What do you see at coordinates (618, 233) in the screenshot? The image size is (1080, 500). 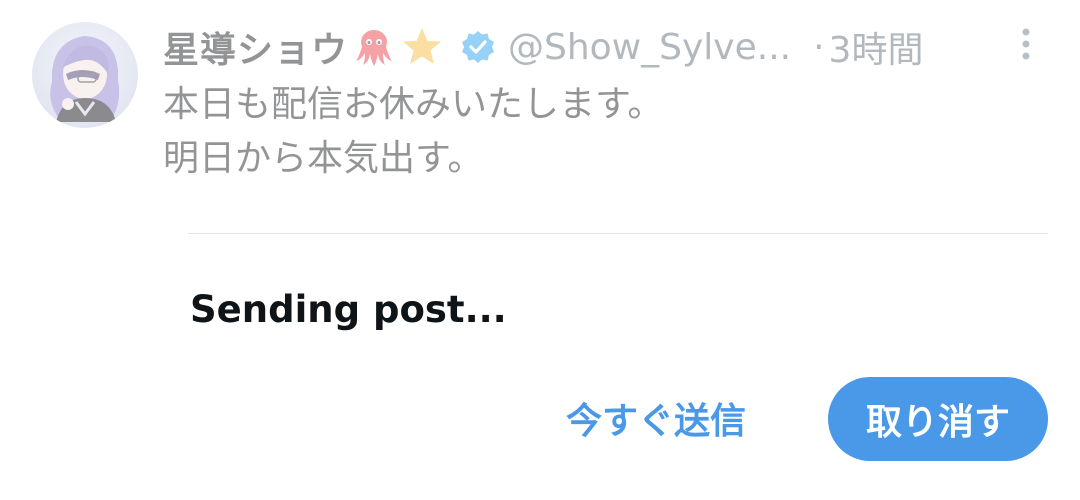 I see `divider` at bounding box center [618, 233].